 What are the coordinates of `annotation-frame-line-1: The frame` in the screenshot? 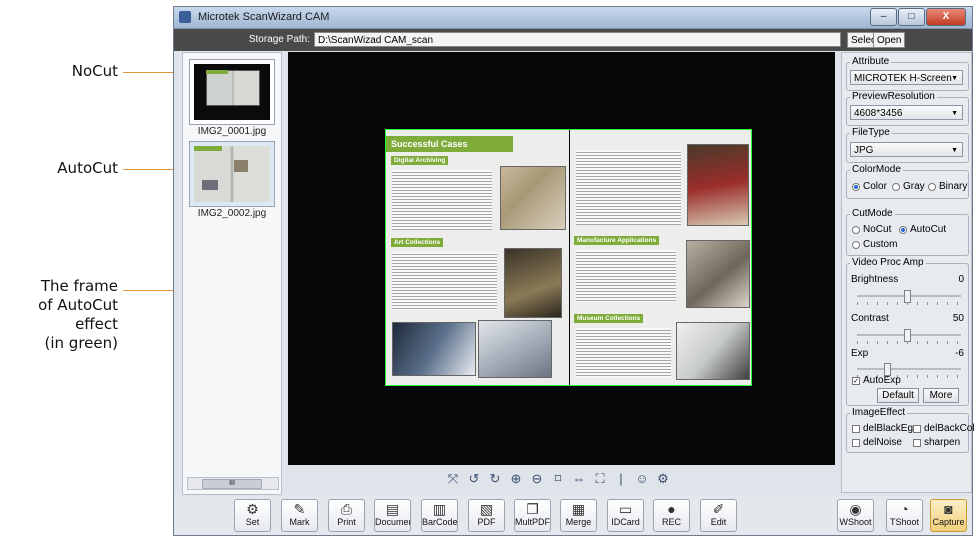 It's located at (79, 286).